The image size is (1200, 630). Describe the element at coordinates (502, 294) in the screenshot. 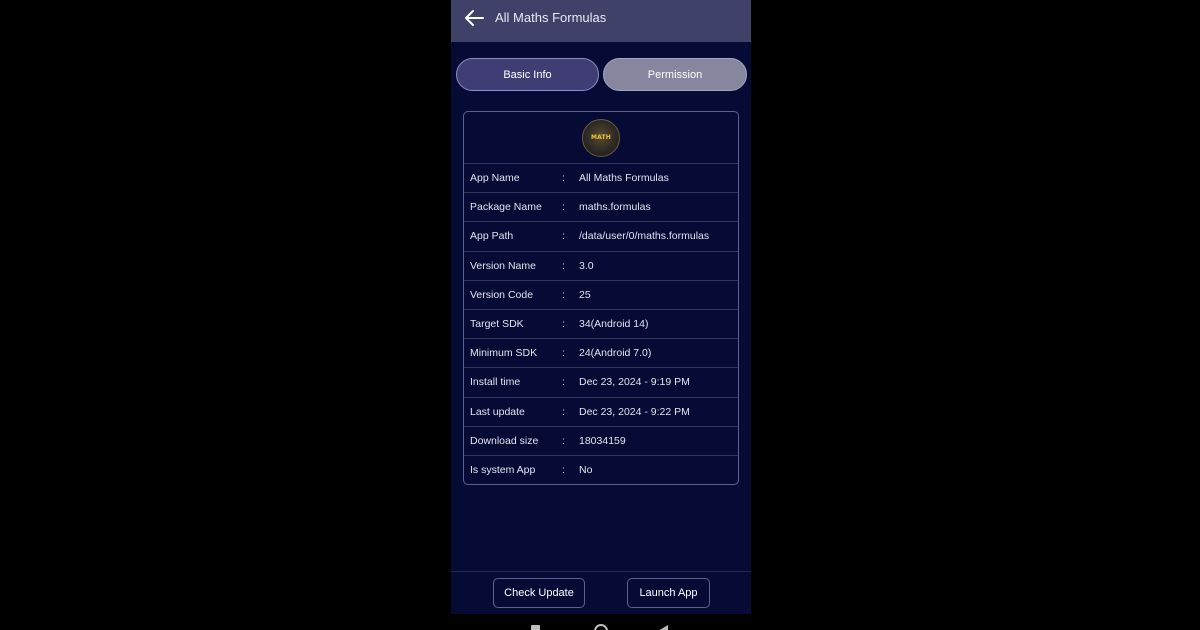

I see `info-label: Version Code` at that location.